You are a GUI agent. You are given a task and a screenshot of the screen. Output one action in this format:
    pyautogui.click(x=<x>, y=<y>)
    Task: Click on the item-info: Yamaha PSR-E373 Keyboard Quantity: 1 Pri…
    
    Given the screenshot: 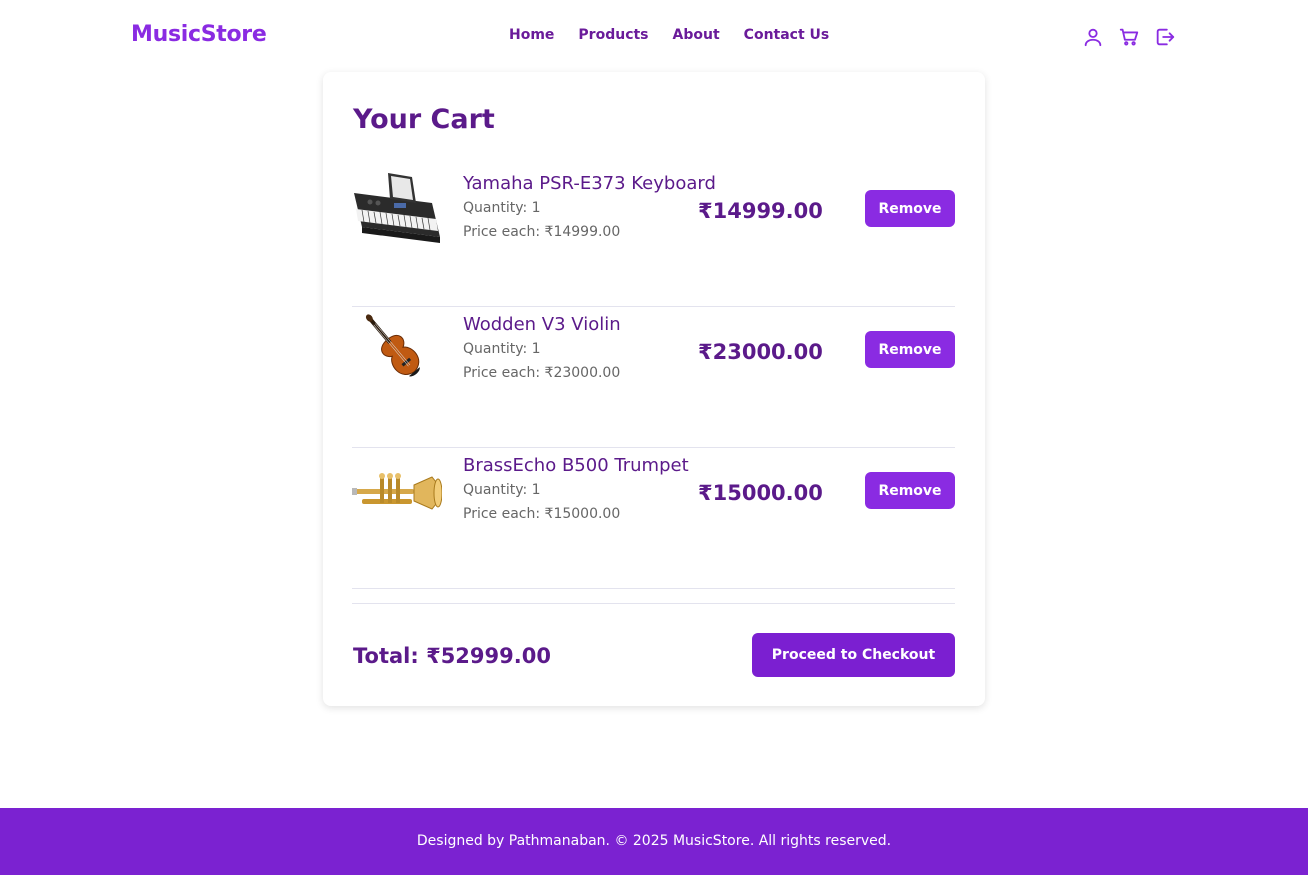 What is the action you would take?
    pyautogui.click(x=589, y=206)
    